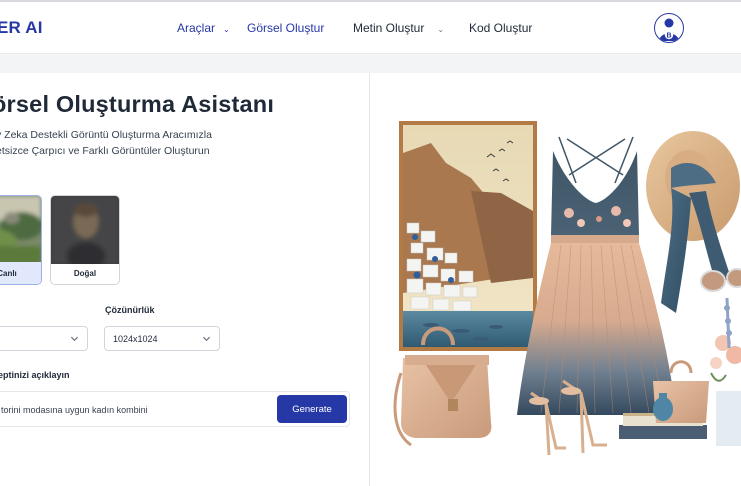 The image size is (741, 486). I want to click on user-icon: B, so click(669, 29).